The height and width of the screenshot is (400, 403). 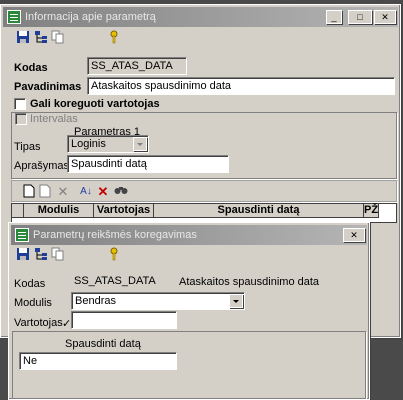 I want to click on find-icon, so click(x=121, y=192).